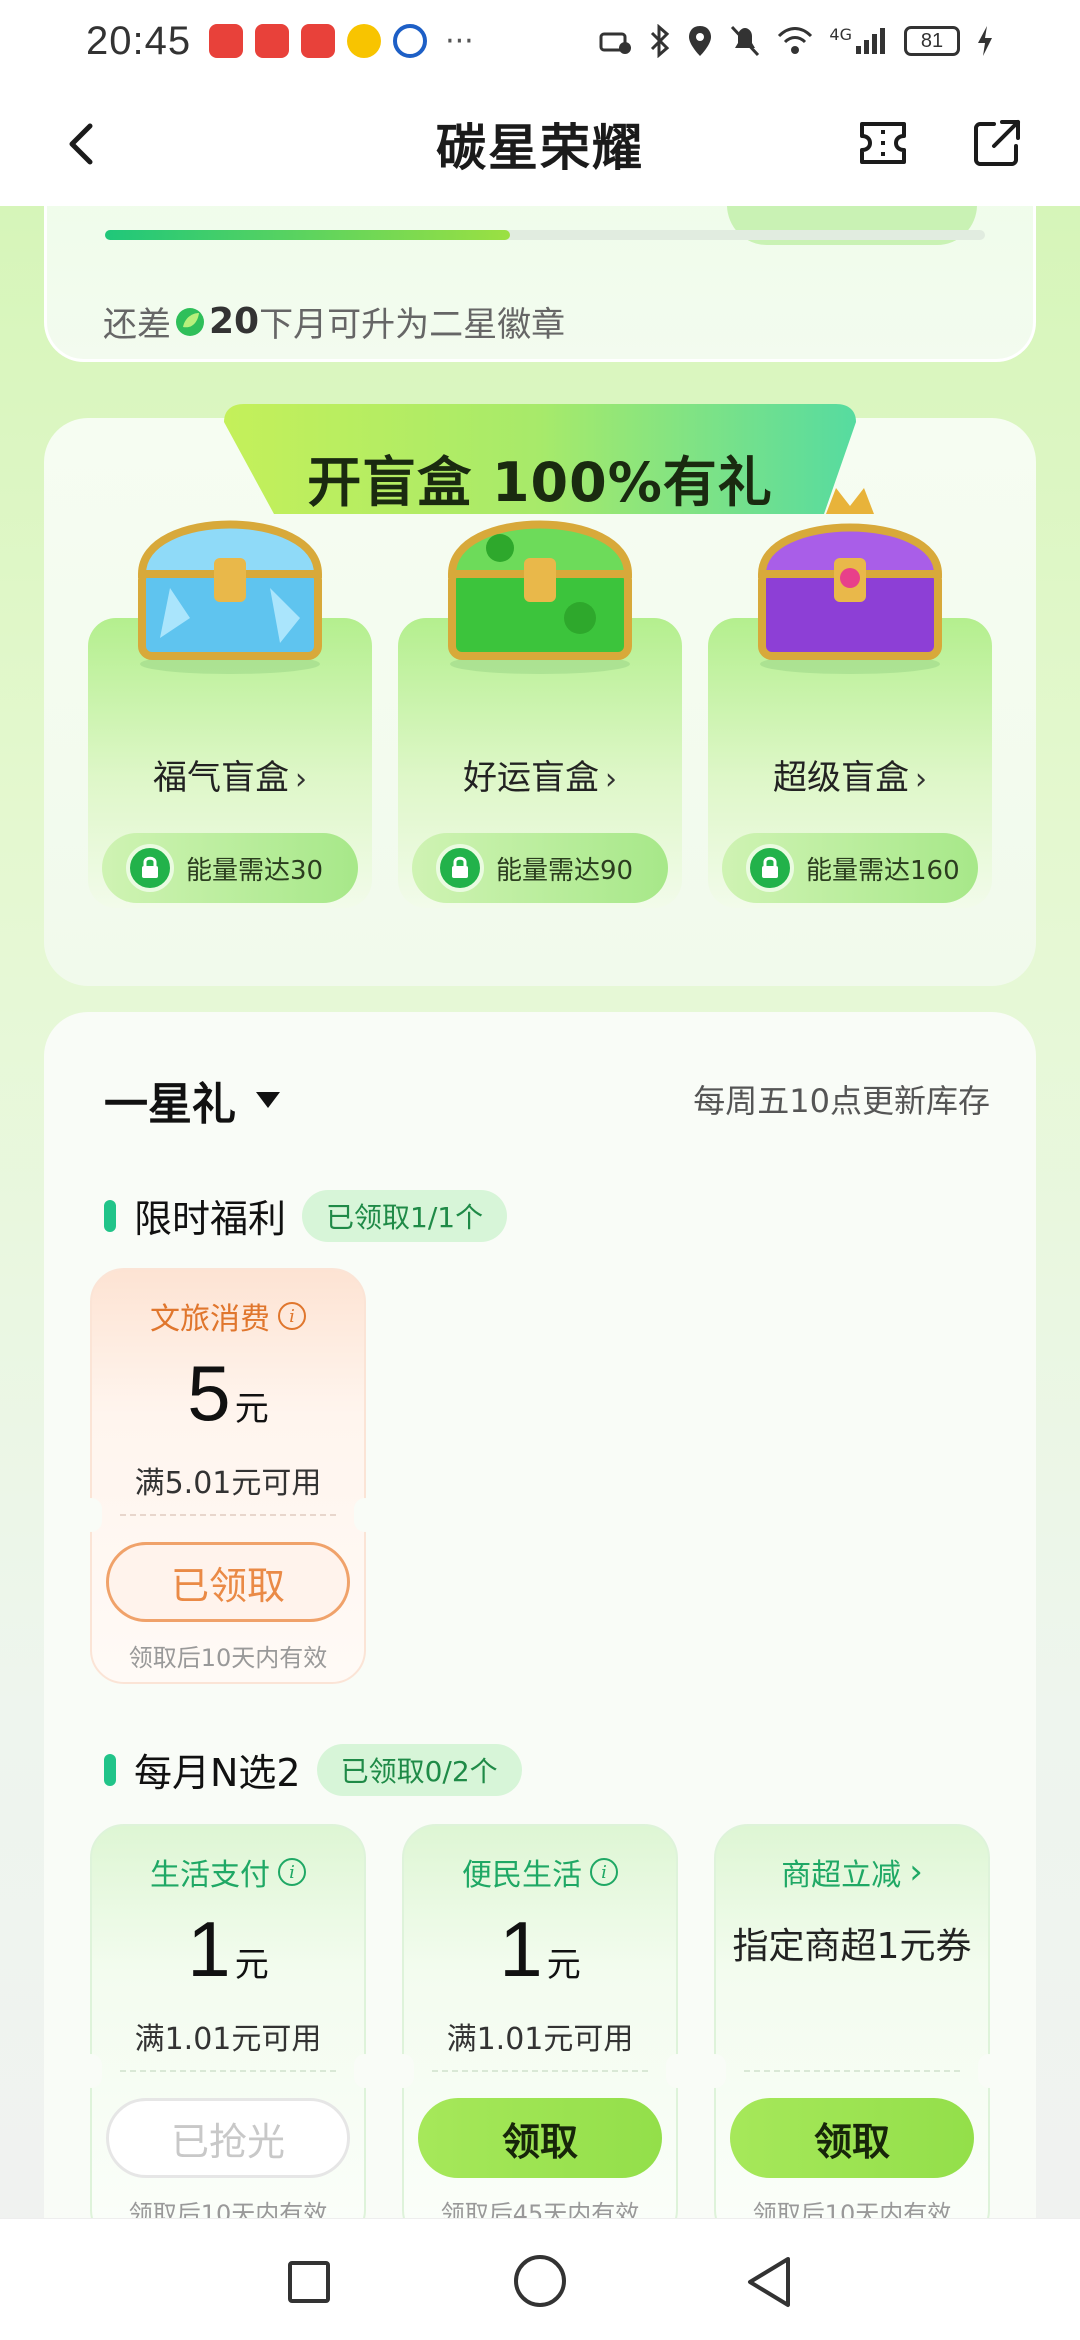 This screenshot has width=1080, height=2340. I want to click on recents-button, so click(309, 2282).